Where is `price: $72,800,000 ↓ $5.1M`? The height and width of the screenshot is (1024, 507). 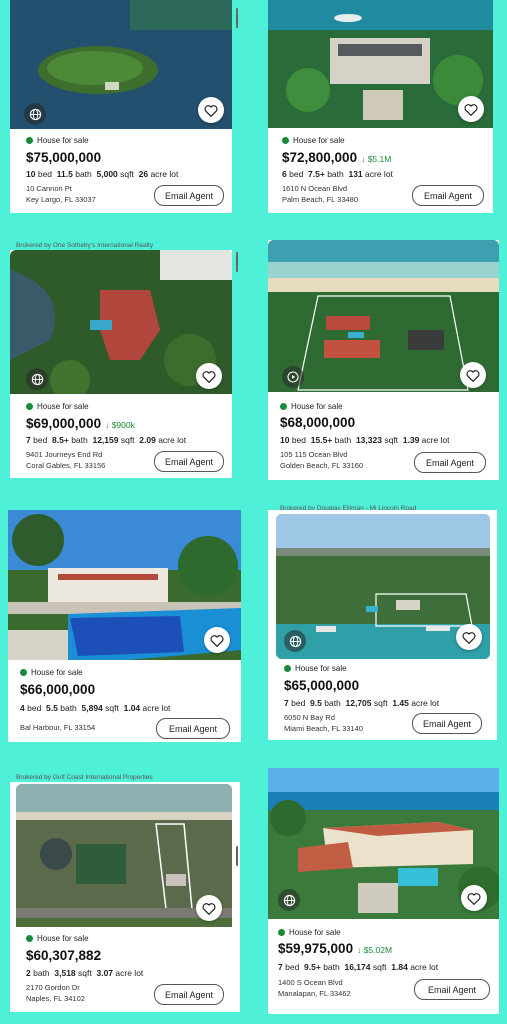
price: $72,800,000 ↓ $5.1M is located at coordinates (337, 157).